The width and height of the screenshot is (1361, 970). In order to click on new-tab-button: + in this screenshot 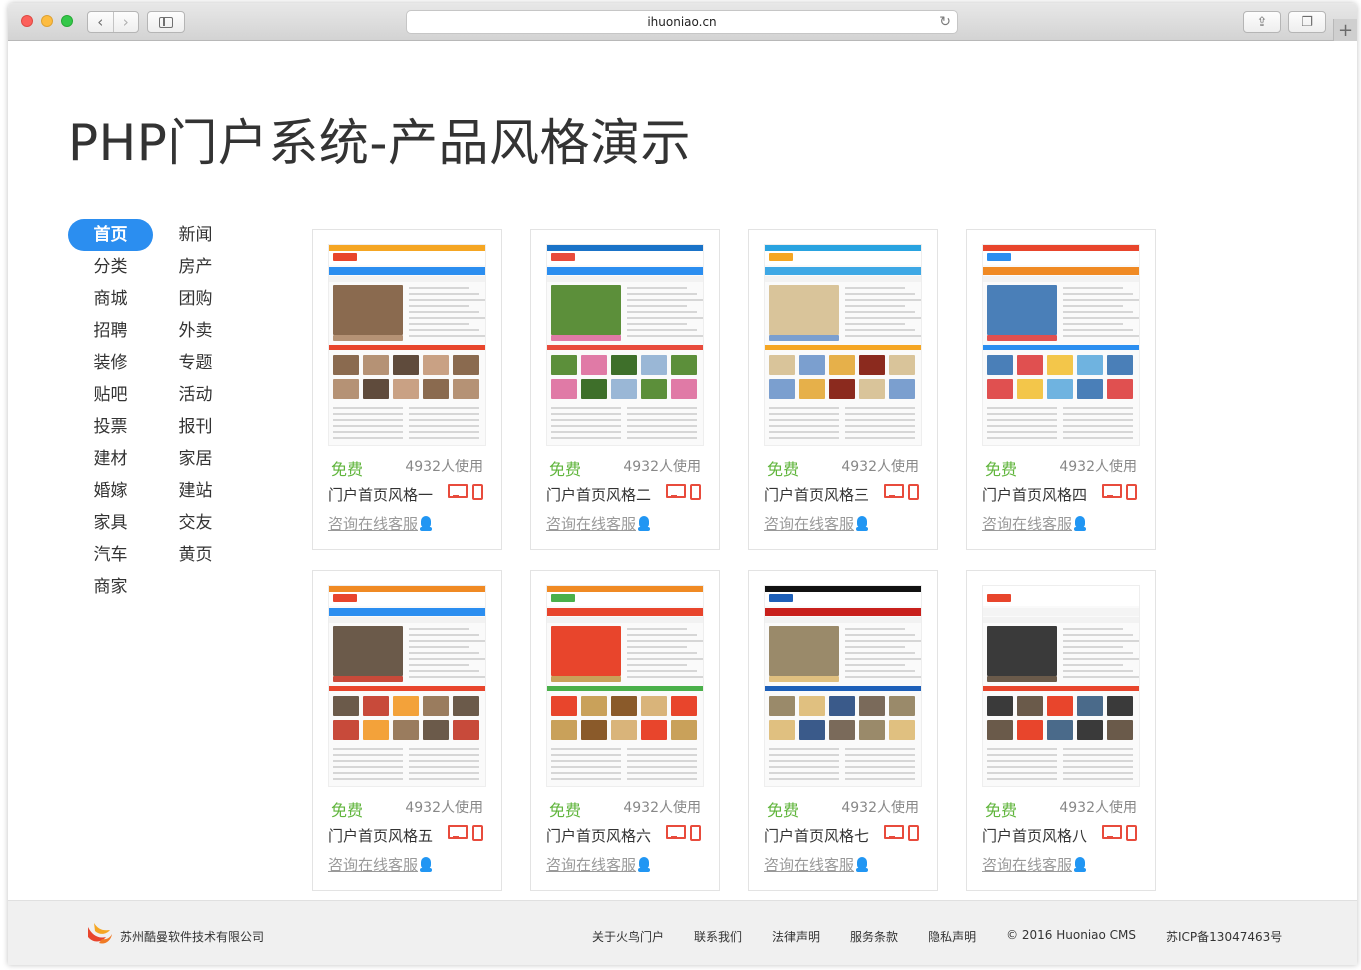, I will do `click(1345, 30)`.